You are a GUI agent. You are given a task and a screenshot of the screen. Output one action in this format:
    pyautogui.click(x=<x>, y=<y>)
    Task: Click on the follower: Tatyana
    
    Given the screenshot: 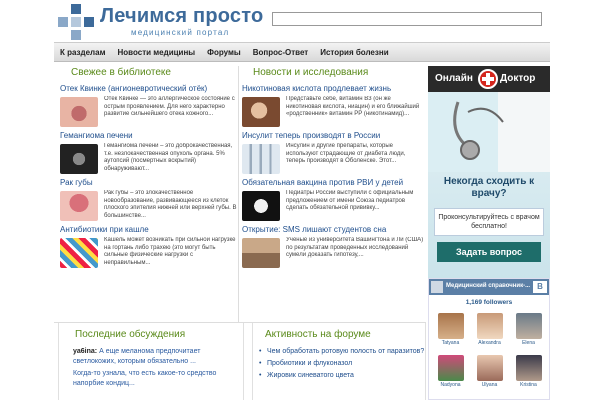 What is the action you would take?
    pyautogui.click(x=450, y=334)
    